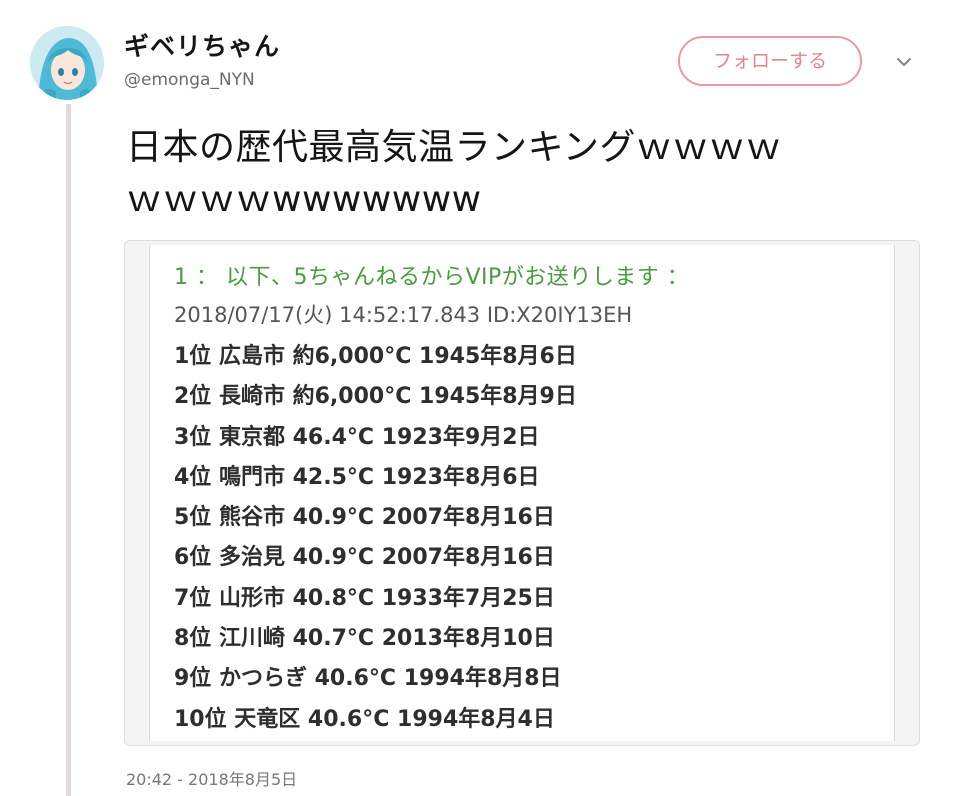 The height and width of the screenshot is (796, 960). I want to click on ranking-item: 2位 長崎市 約6,000°C 1945年8月9日, so click(375, 397).